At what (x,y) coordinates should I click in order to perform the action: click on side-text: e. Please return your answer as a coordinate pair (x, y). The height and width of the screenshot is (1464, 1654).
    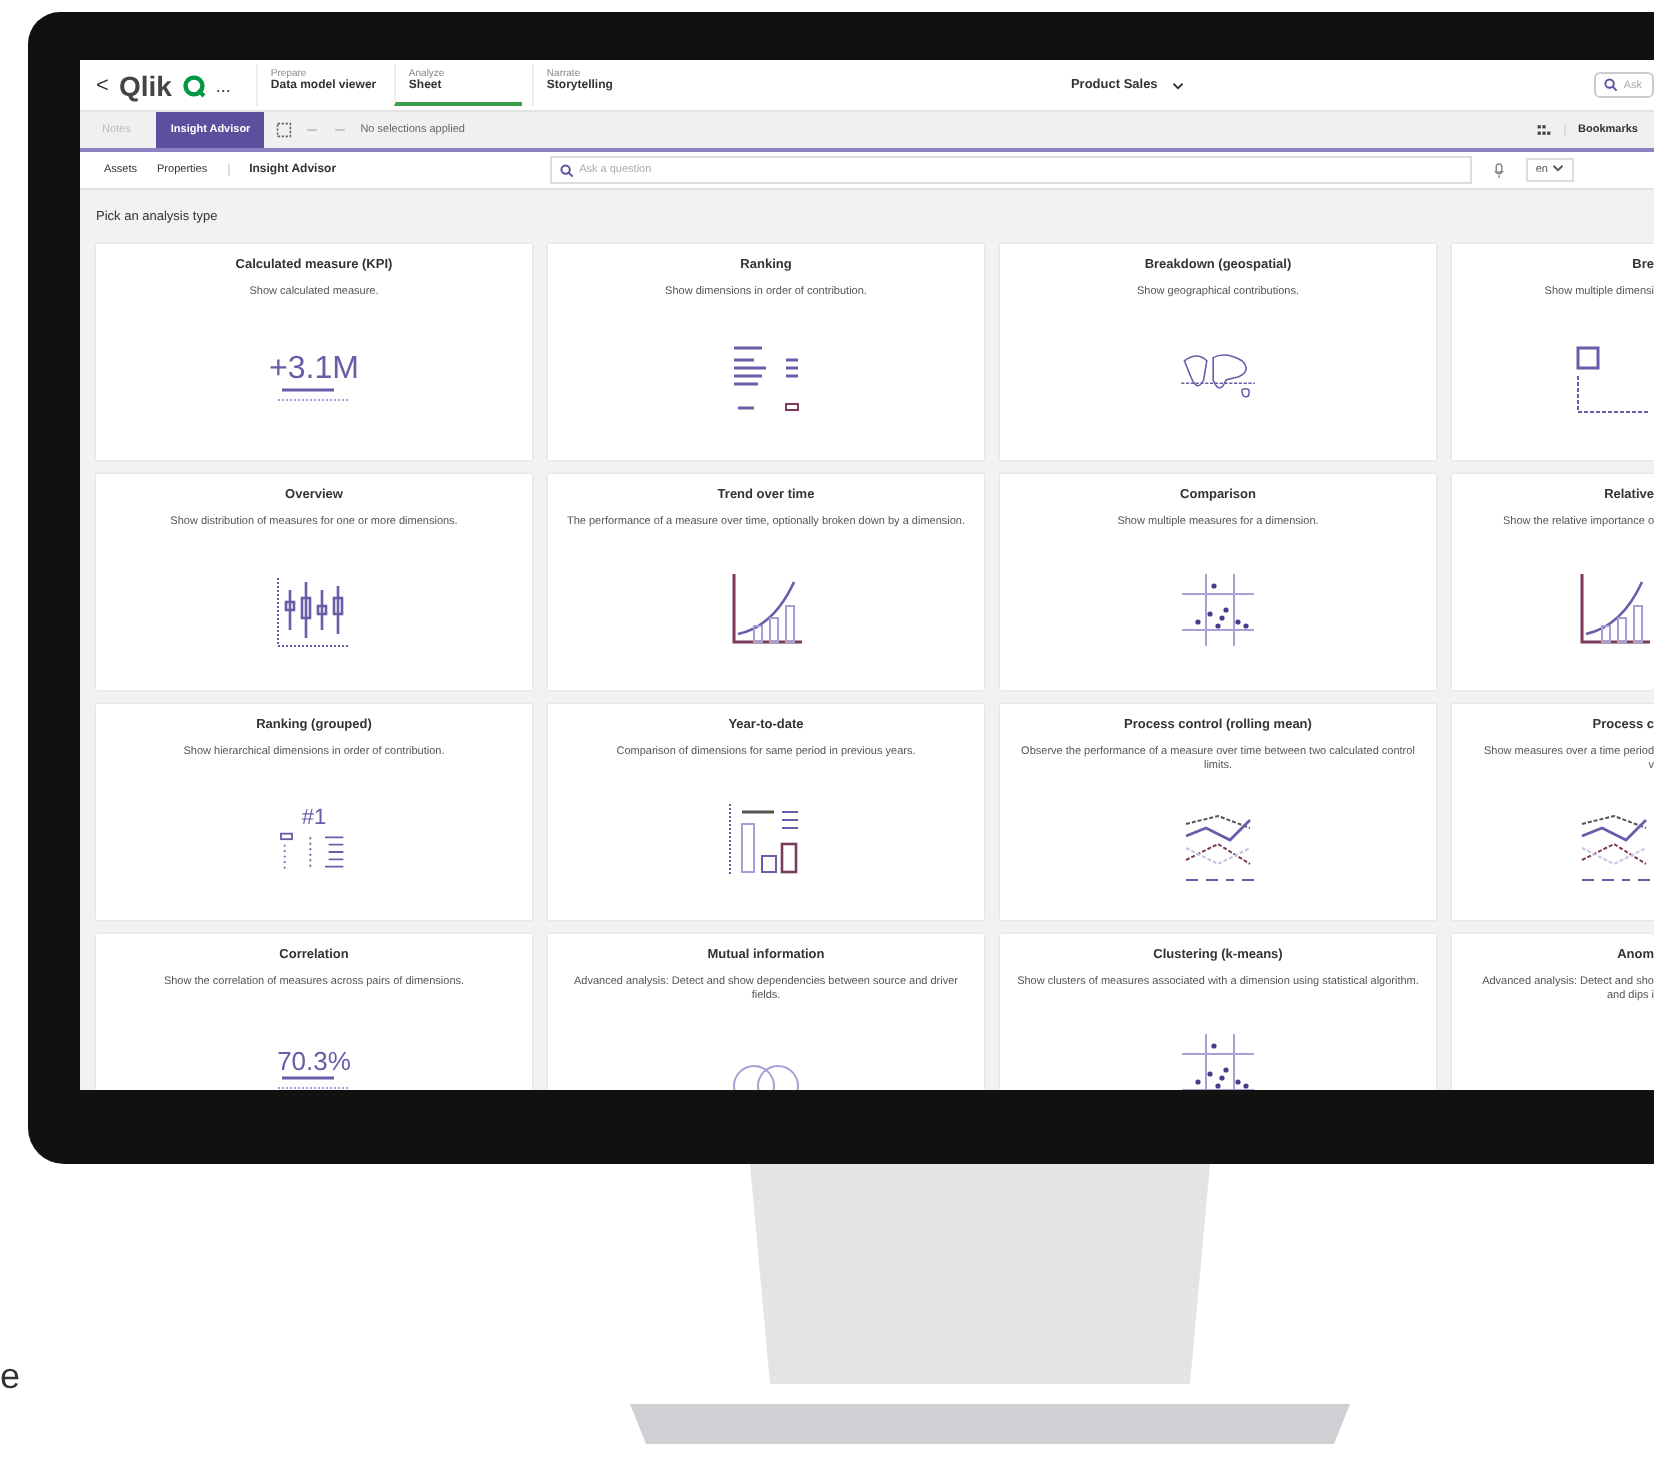
    Looking at the image, I should click on (10, 1377).